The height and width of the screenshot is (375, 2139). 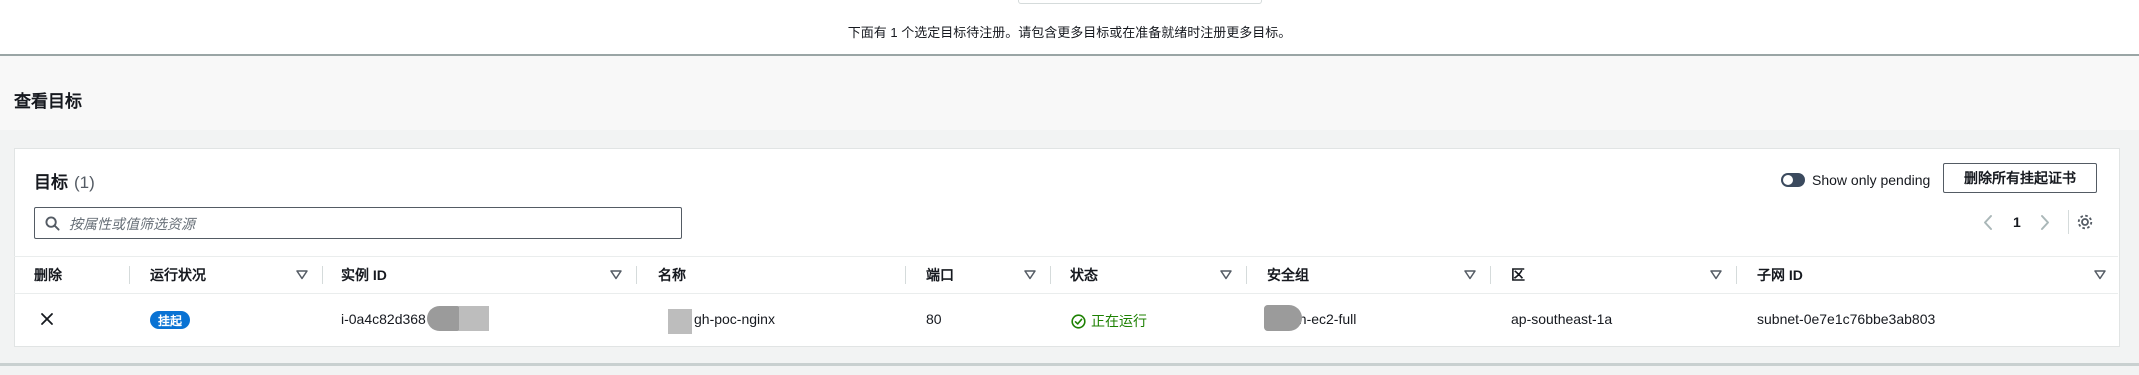 What do you see at coordinates (1871, 180) in the screenshot?
I see `toggle-label: Show only pending` at bounding box center [1871, 180].